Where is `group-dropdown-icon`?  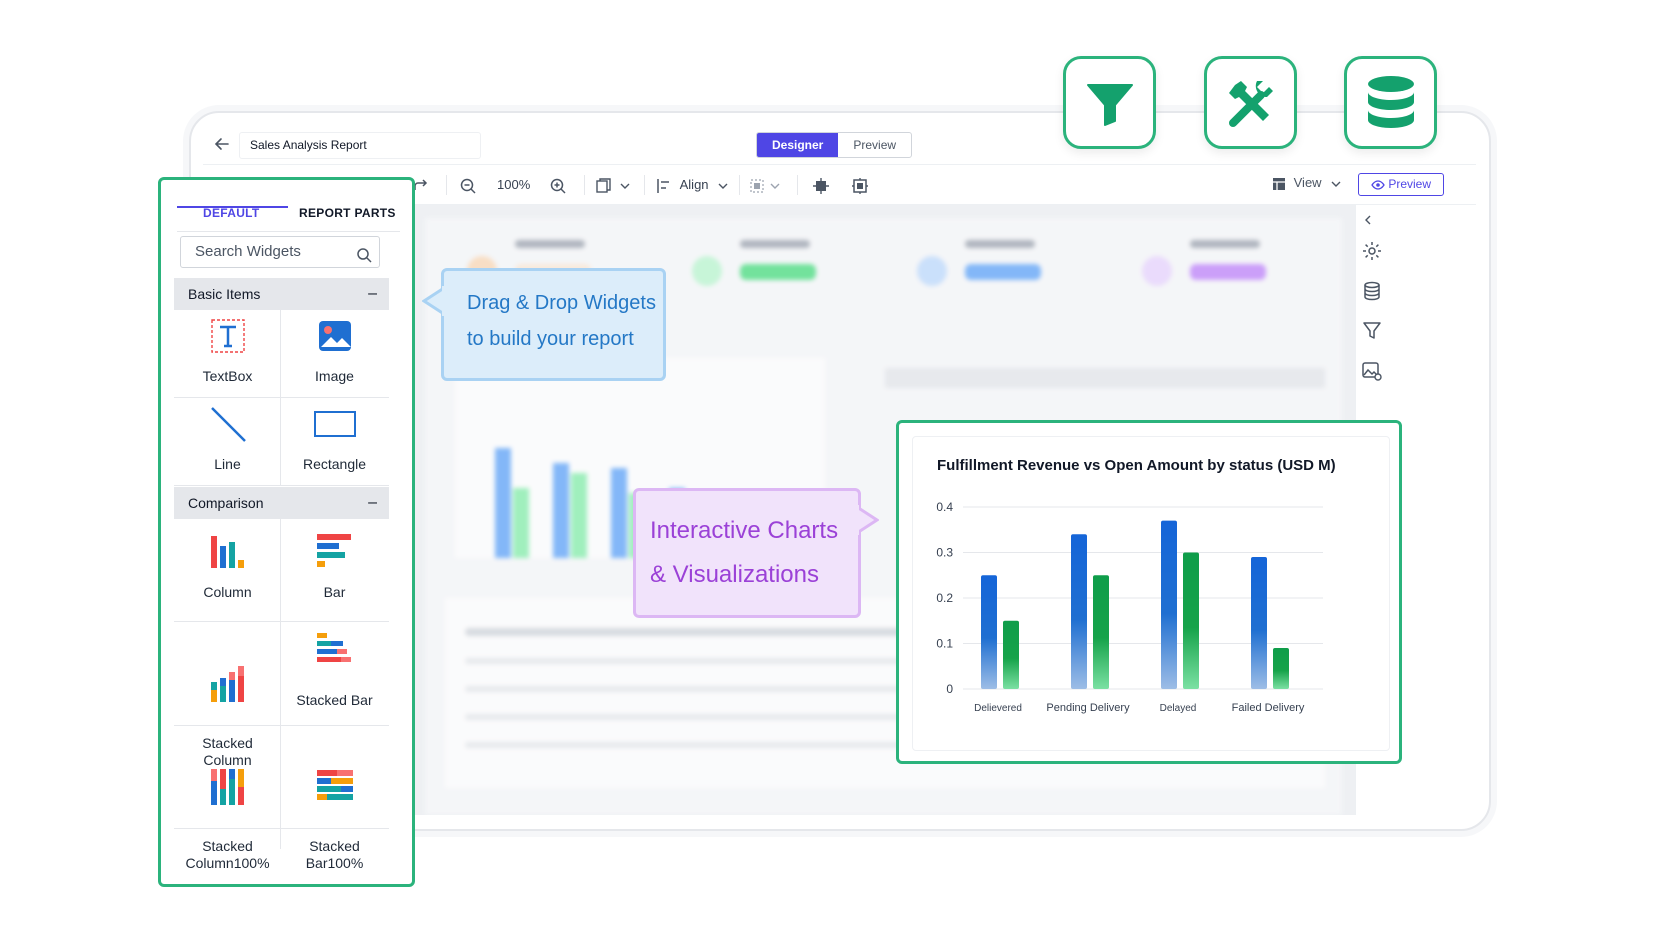
group-dropdown-icon is located at coordinates (766, 185).